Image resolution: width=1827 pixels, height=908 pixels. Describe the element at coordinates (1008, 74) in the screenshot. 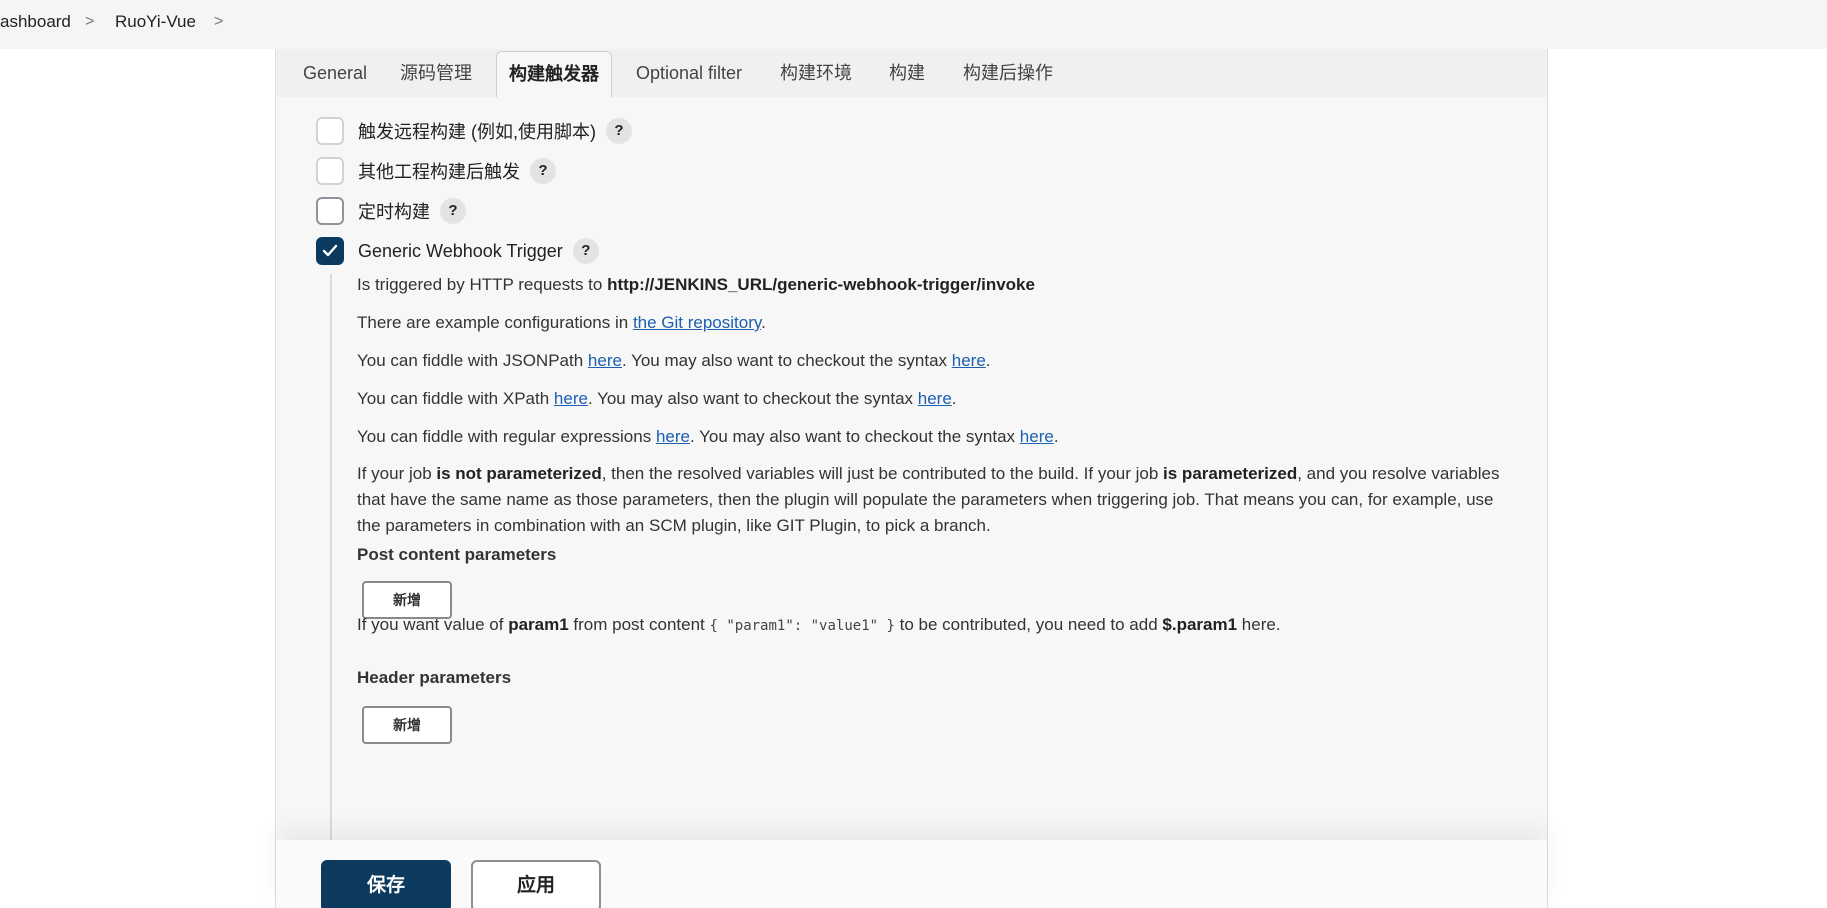

I see `tab-post-build: 构建后操作` at that location.